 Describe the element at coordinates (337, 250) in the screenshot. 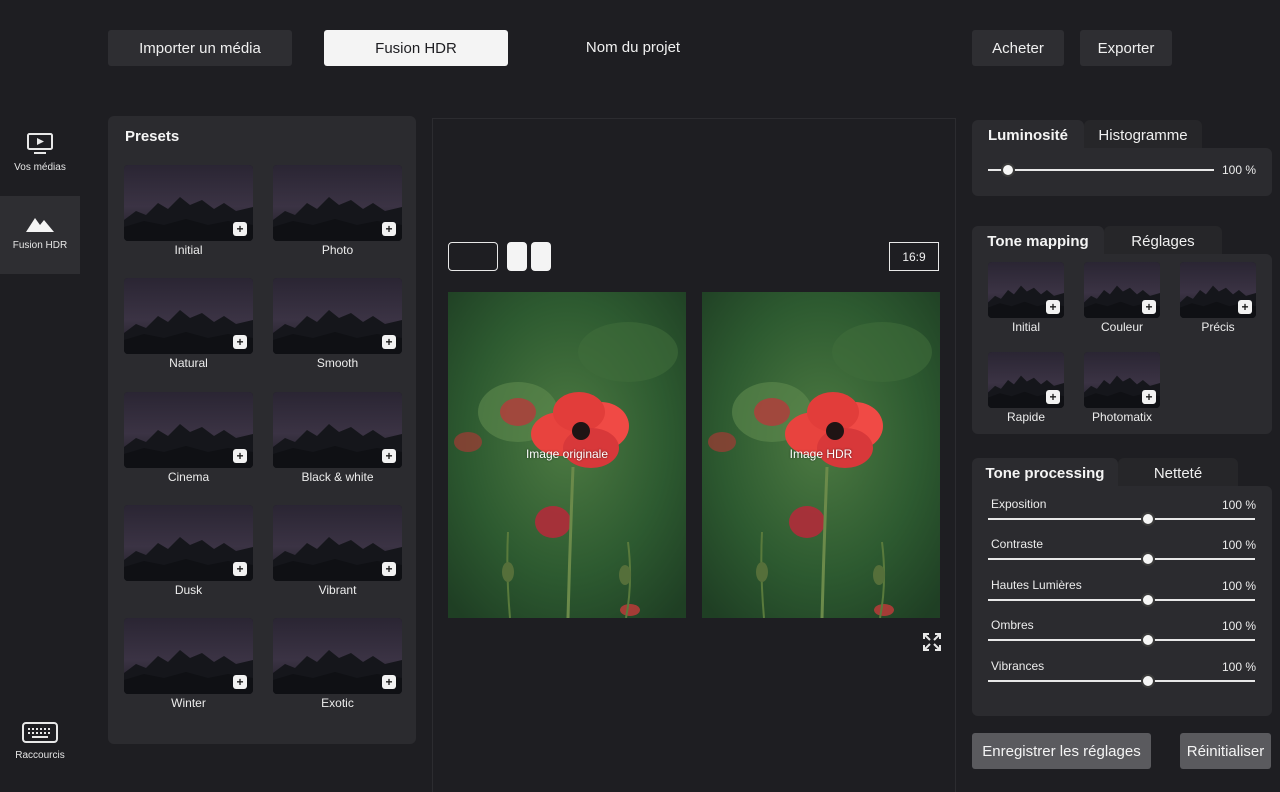

I see `preset-label: Photo` at that location.